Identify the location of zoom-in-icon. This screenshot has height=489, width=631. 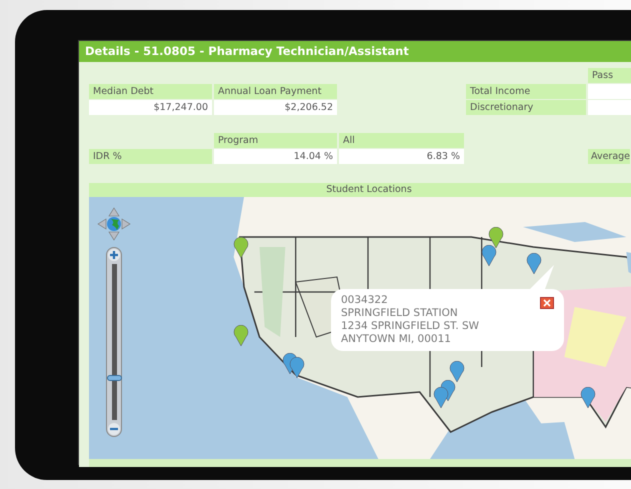
(114, 255).